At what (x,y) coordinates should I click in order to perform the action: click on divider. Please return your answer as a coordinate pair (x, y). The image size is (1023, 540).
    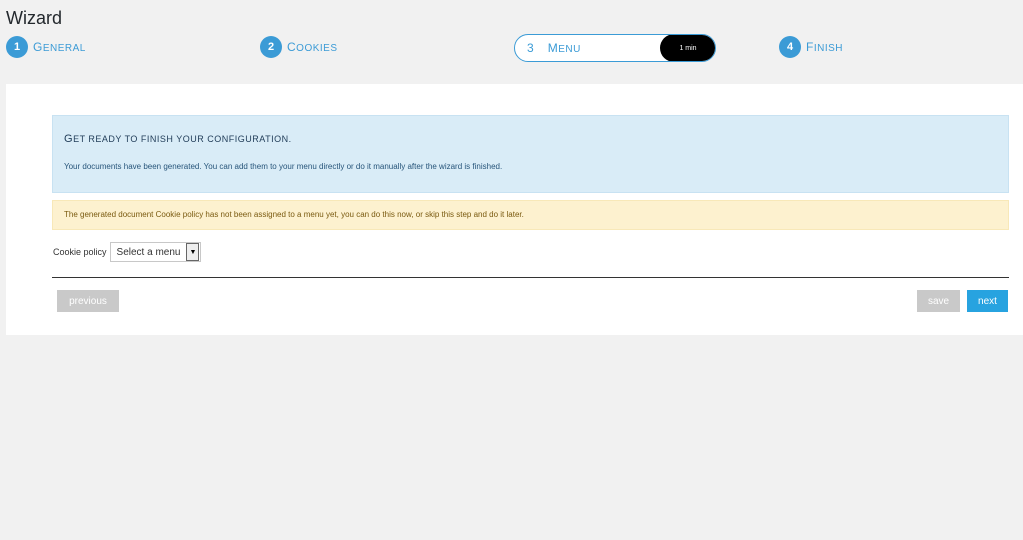
    Looking at the image, I should click on (530, 277).